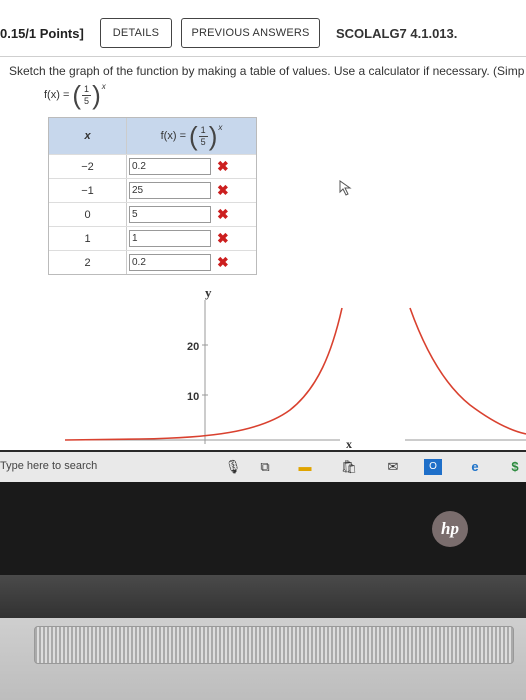  Describe the element at coordinates (349, 443) in the screenshot. I see `x-axis-label: x` at that location.